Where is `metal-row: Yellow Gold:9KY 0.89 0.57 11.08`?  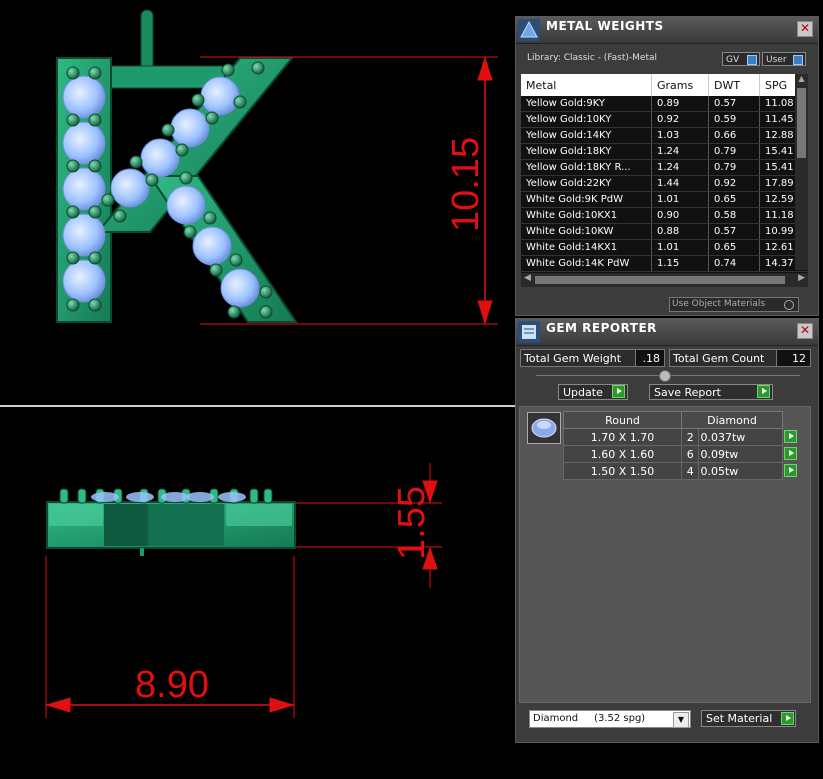 metal-row: Yellow Gold:9KY 0.89 0.57 11.08 is located at coordinates (664, 104).